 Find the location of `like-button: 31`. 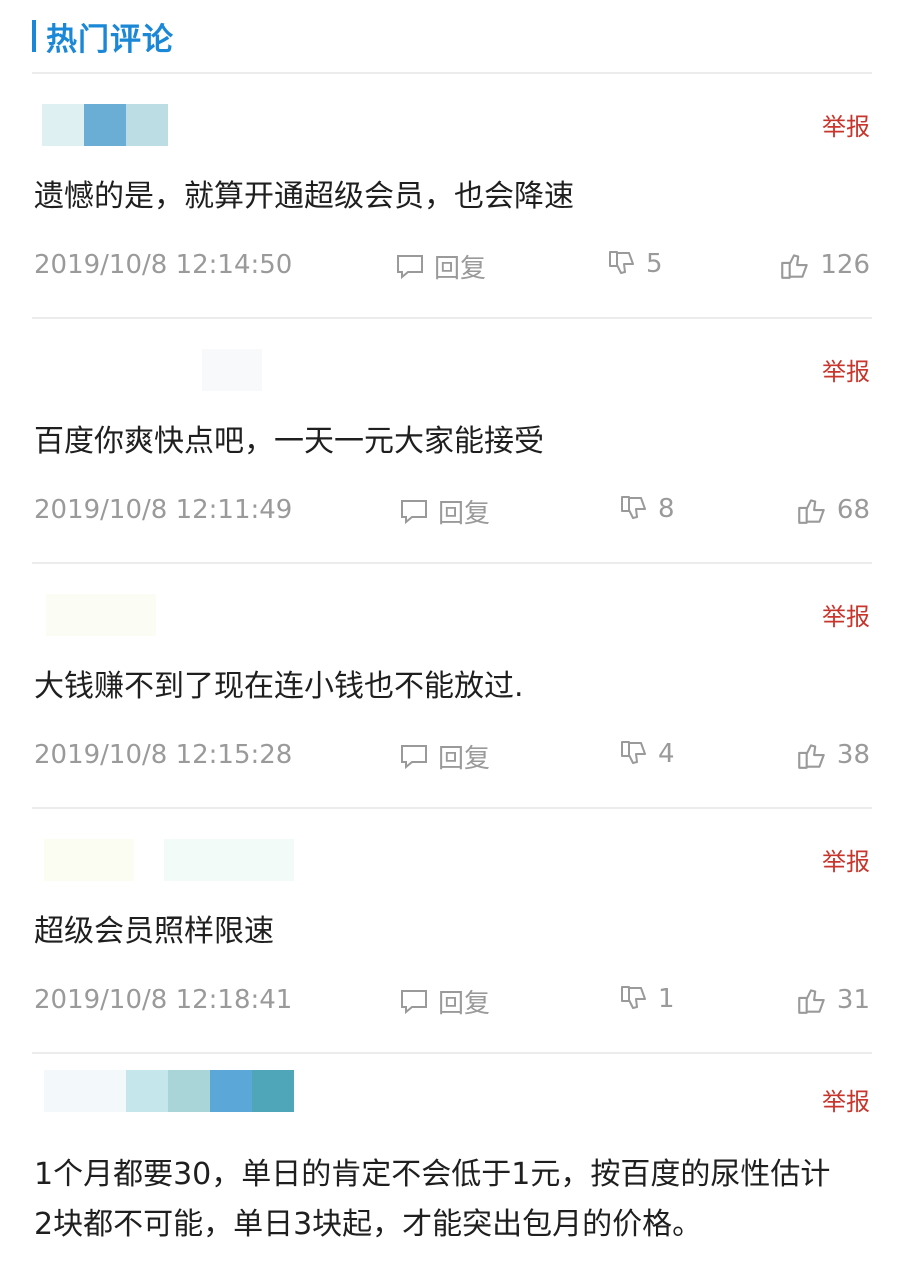

like-button: 31 is located at coordinates (832, 1000).